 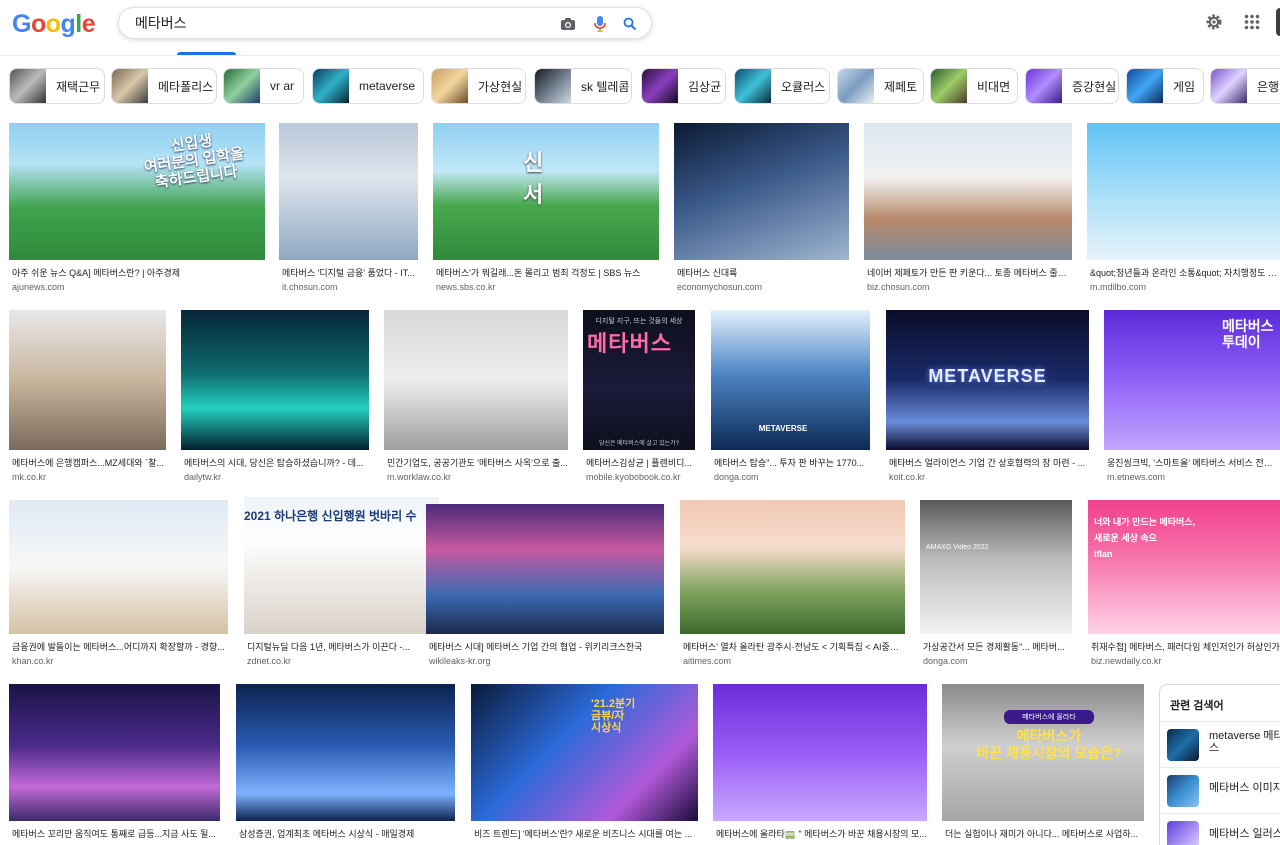 What do you see at coordinates (466, 287) in the screenshot?
I see `result-source: news.sbs.co.kr` at bounding box center [466, 287].